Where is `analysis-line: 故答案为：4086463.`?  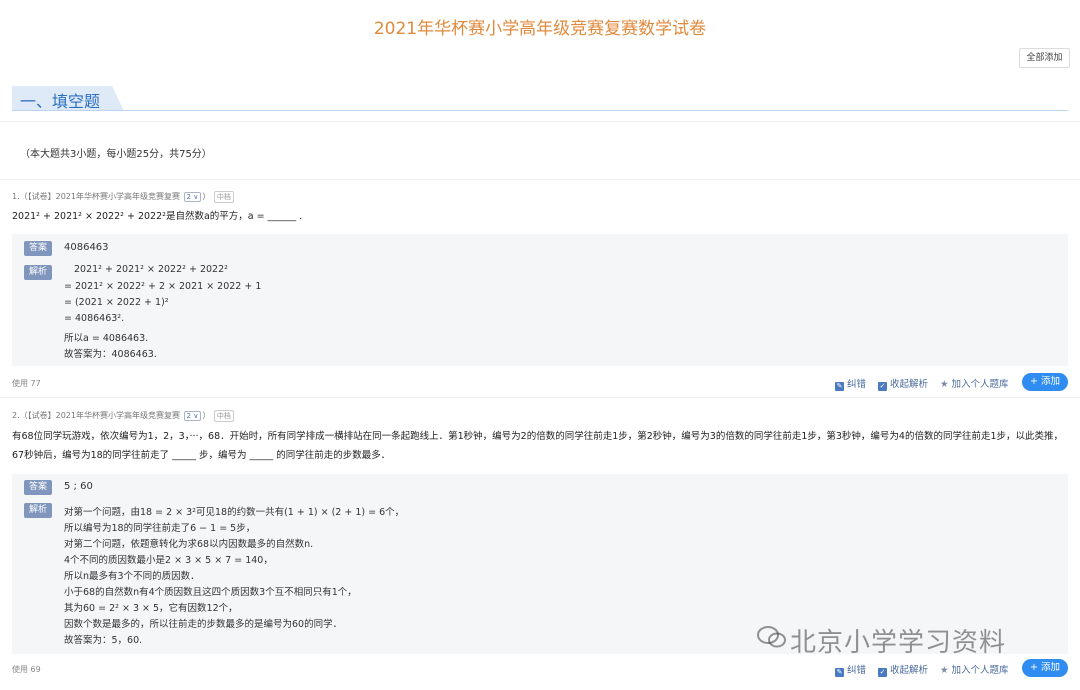 analysis-line: 故答案为：4086463. is located at coordinates (110, 354).